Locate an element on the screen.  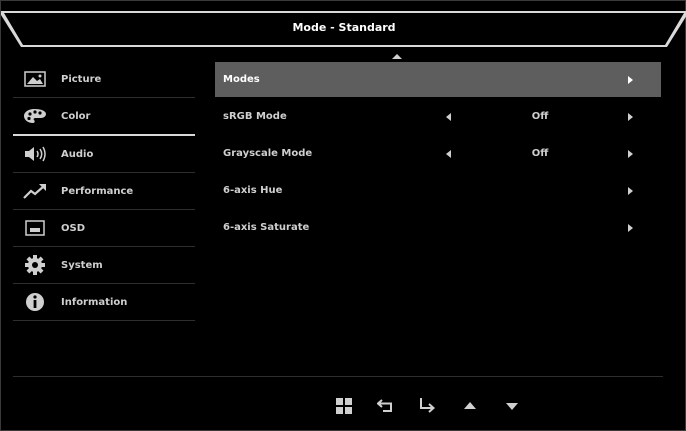
setting-row-6-axis-hue: 6-axis Hue is located at coordinates (438, 190).